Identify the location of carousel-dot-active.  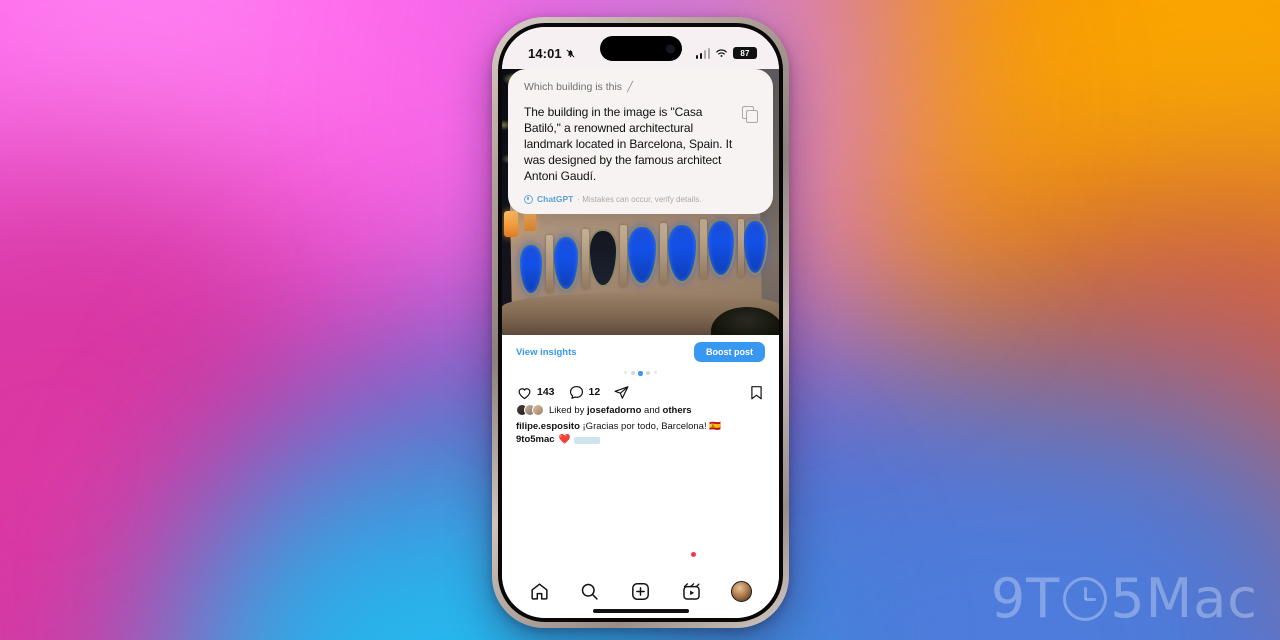
(640, 373).